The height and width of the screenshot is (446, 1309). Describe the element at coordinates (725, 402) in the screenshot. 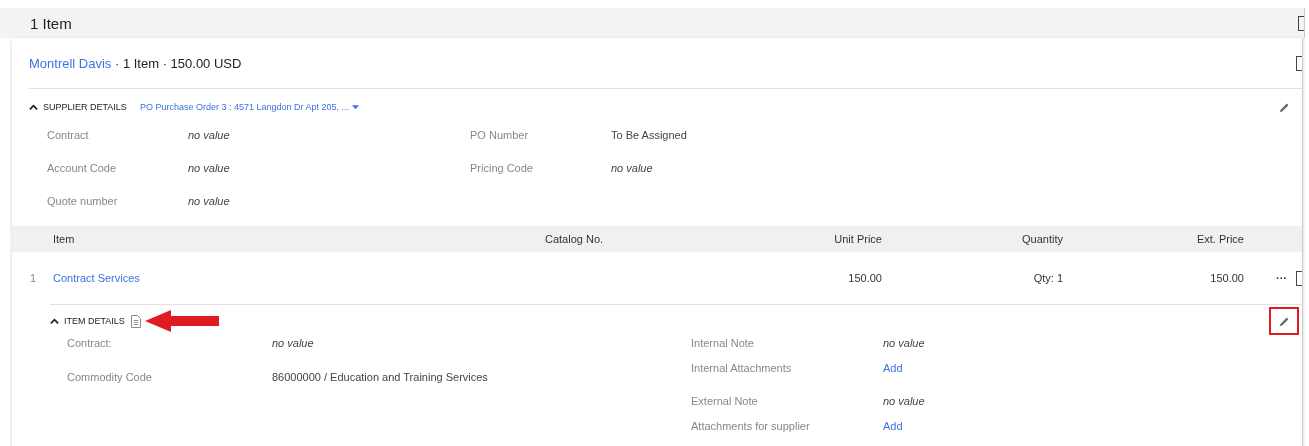

I see `field-label: External Note` at that location.